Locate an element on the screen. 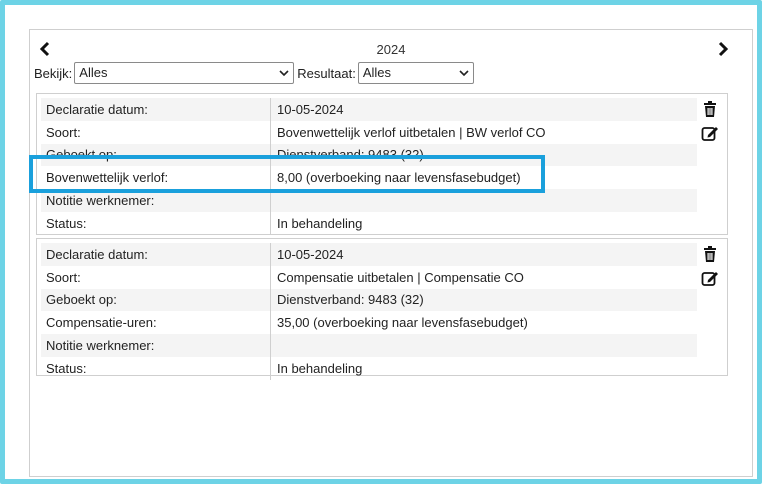  bekijk-select-value: Alles is located at coordinates (93, 72).